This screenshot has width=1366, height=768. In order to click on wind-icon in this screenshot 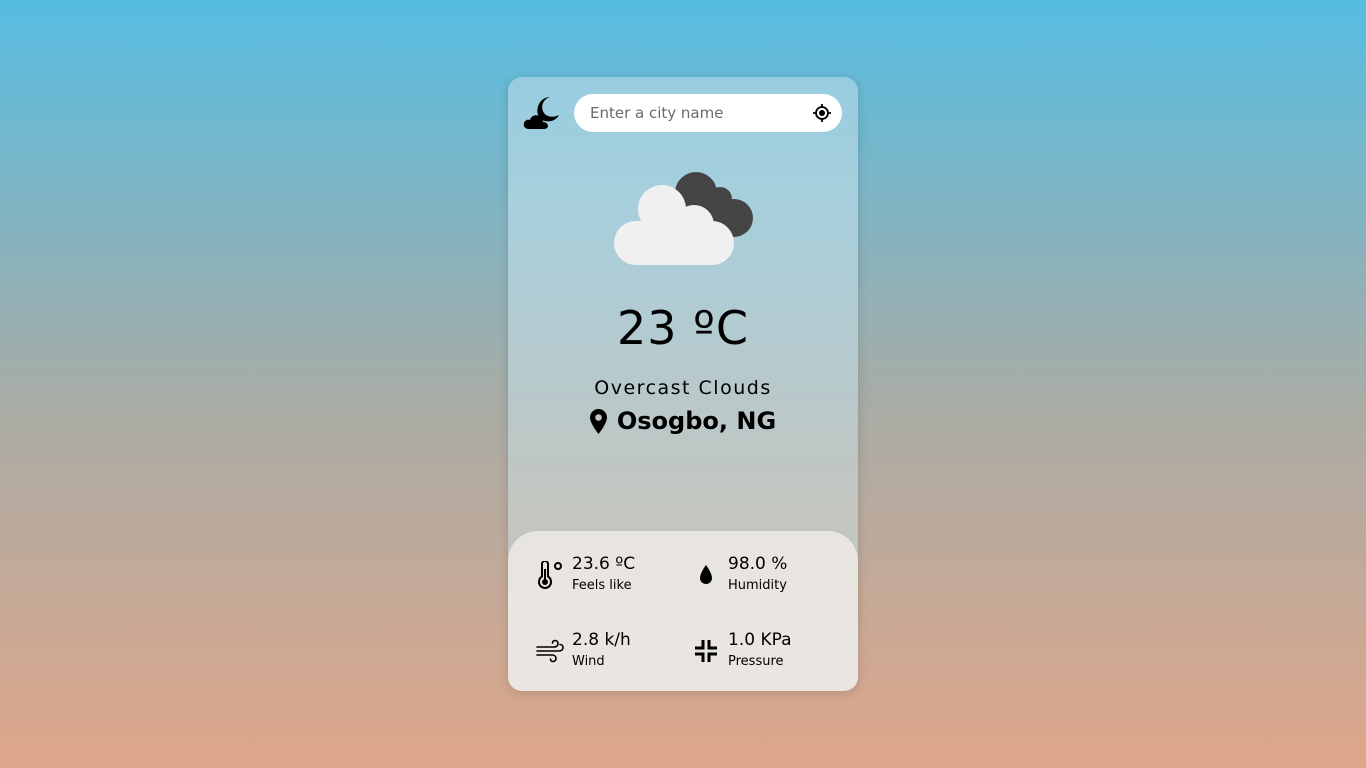, I will do `click(550, 651)`.